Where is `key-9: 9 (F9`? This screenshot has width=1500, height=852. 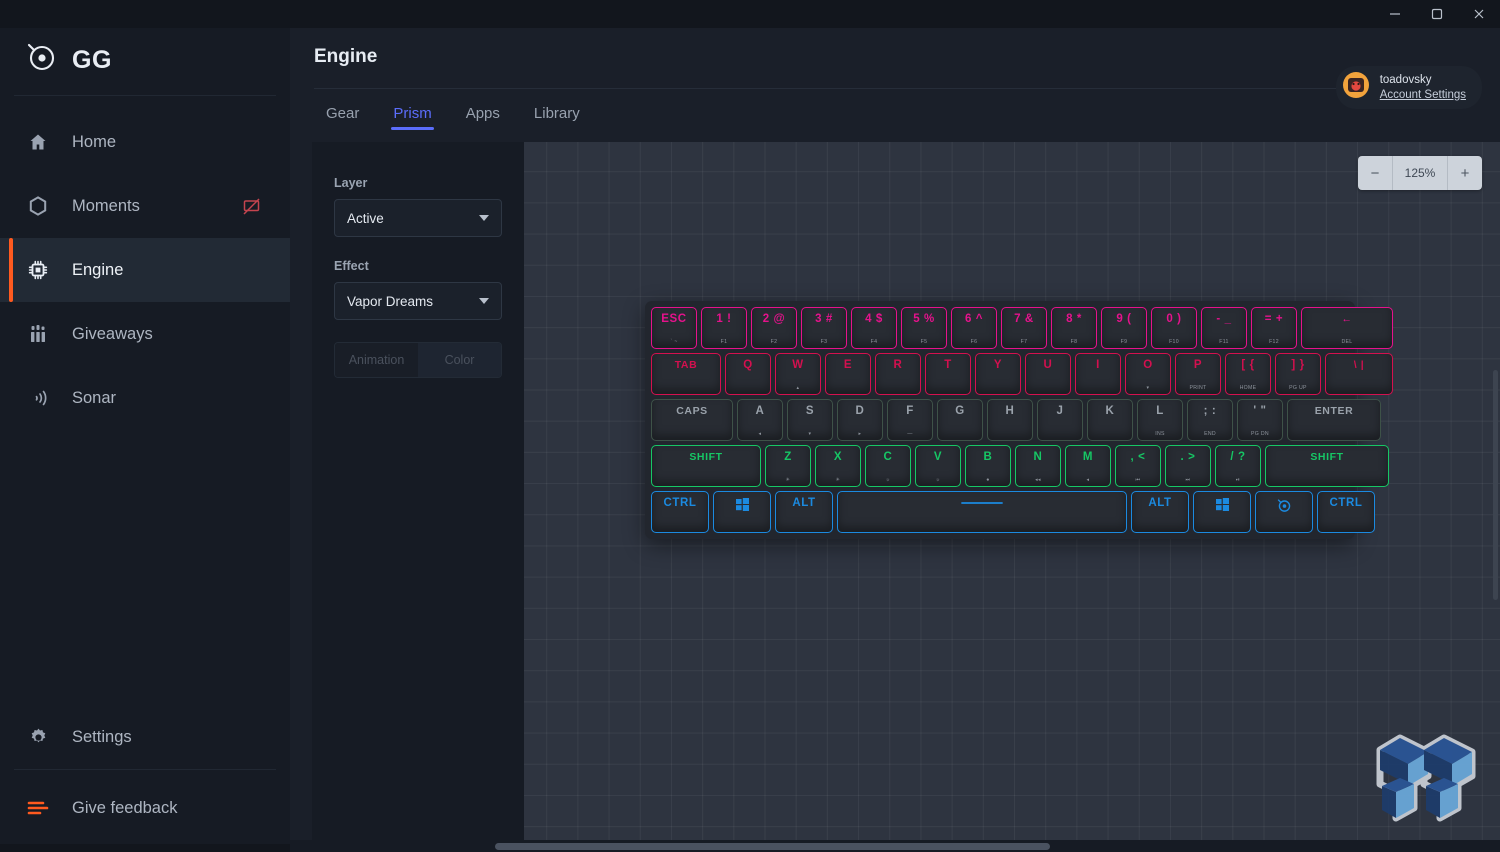
key-9: 9 (F9 is located at coordinates (1124, 328).